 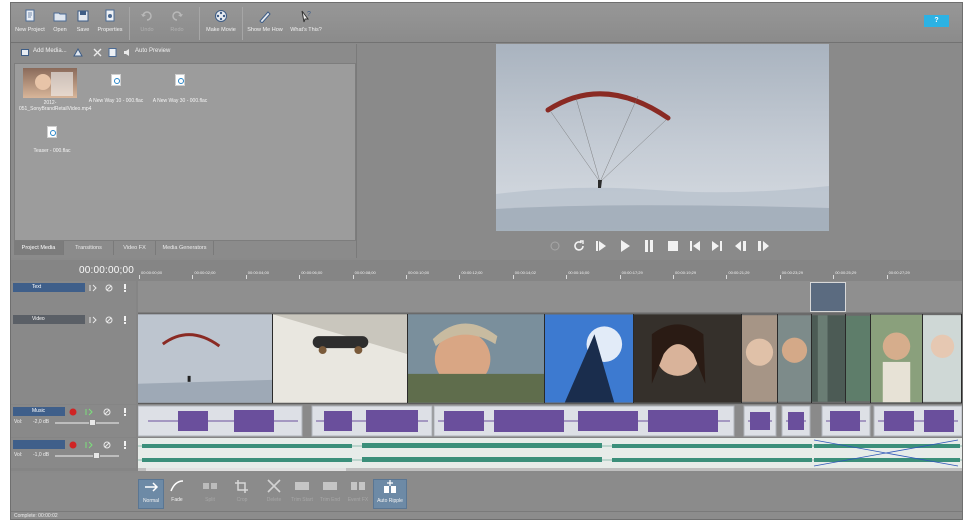 What do you see at coordinates (330, 494) in the screenshot?
I see `trim-end-button: Trim End` at bounding box center [330, 494].